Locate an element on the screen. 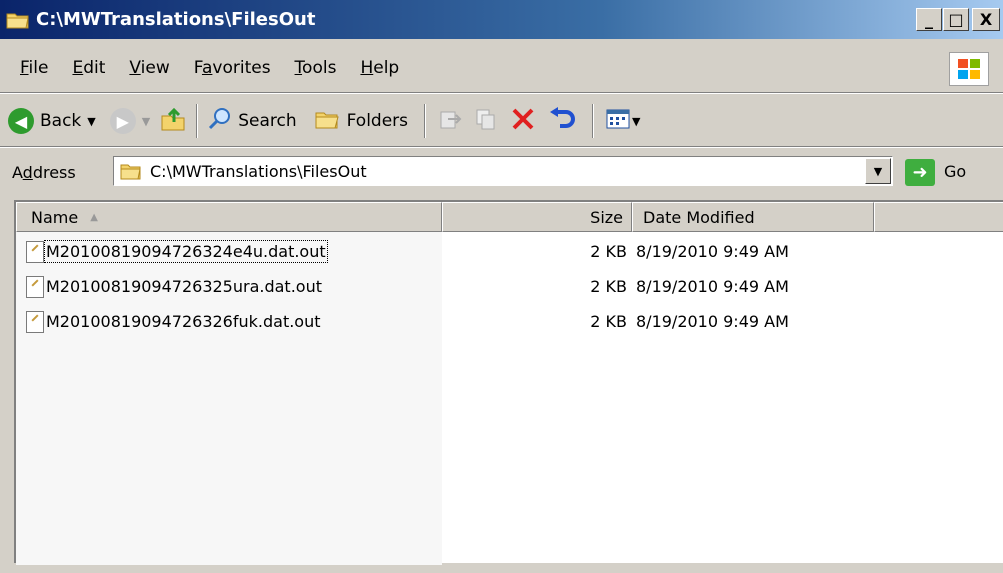 This screenshot has height=573, width=1003. views-icon is located at coordinates (618, 121).